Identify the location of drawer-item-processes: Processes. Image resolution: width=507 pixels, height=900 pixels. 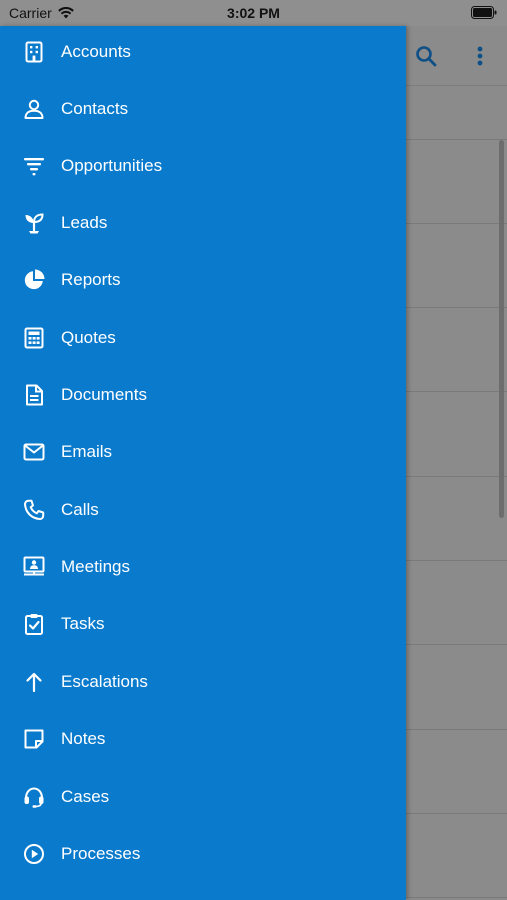
(203, 854).